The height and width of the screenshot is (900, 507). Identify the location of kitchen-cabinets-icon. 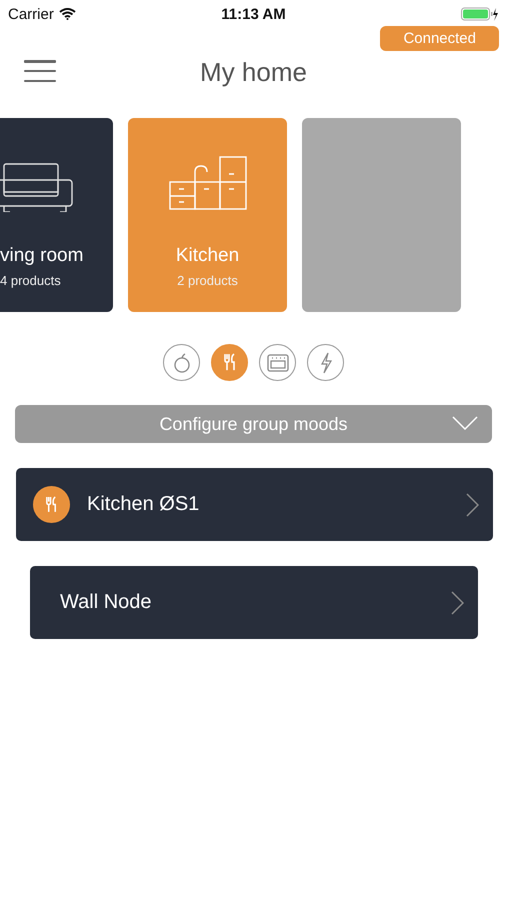
(207, 183).